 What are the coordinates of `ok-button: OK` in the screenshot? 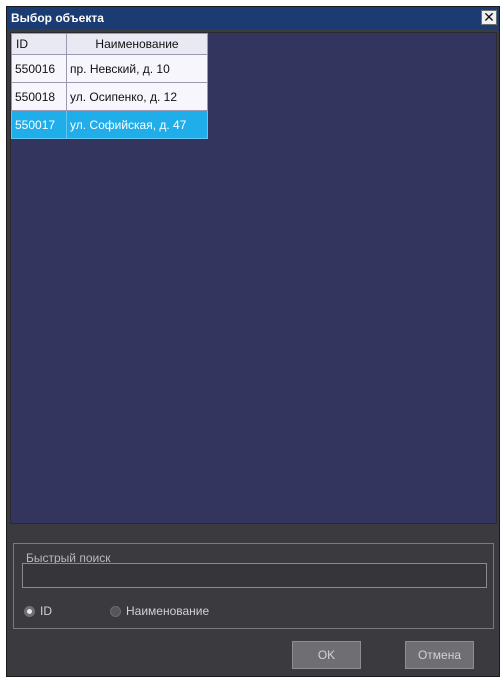 It's located at (326, 655).